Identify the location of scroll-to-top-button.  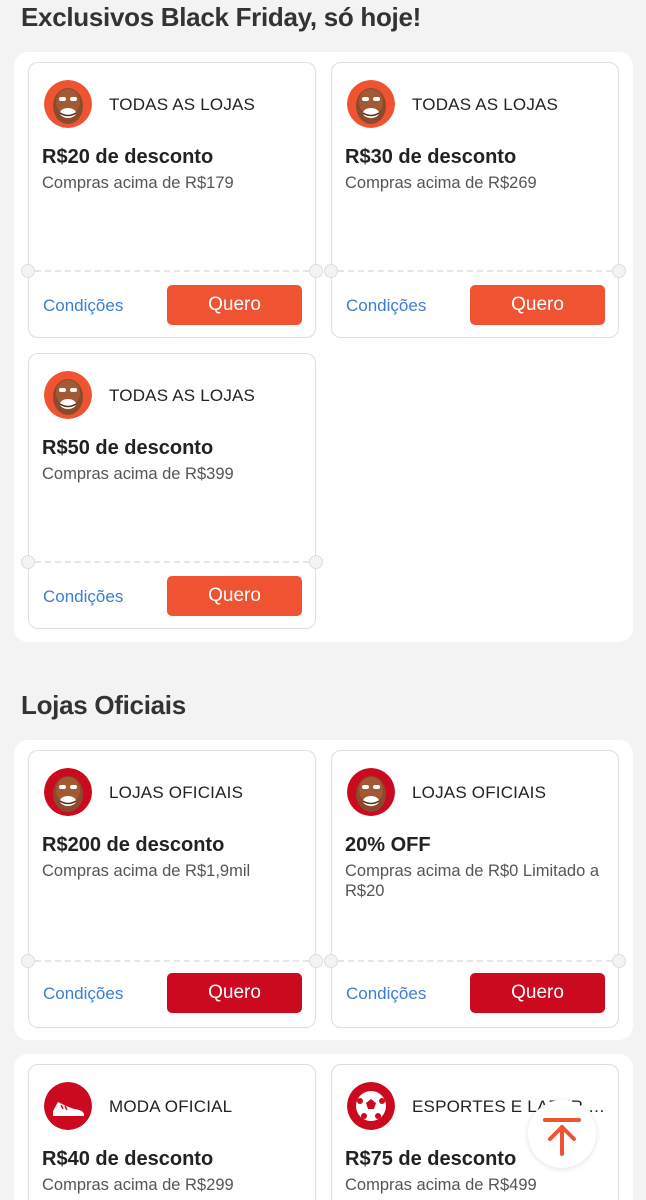
(562, 1134).